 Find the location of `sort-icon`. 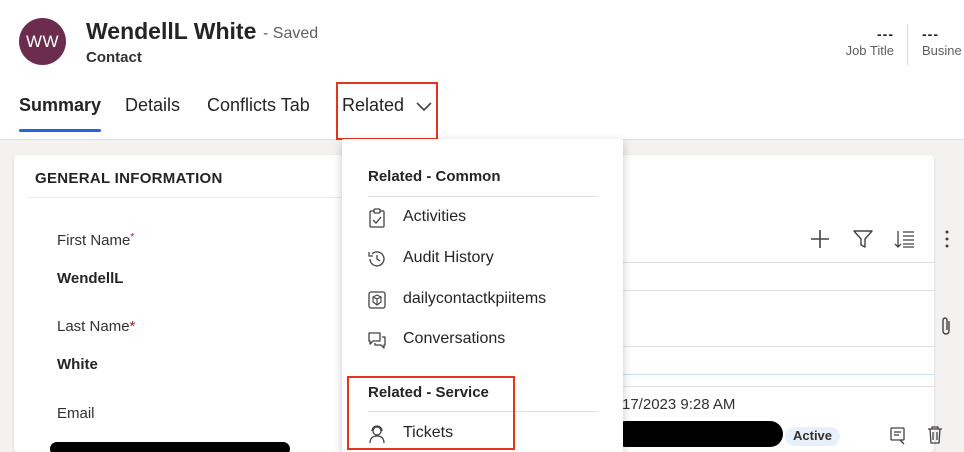

sort-icon is located at coordinates (905, 239).